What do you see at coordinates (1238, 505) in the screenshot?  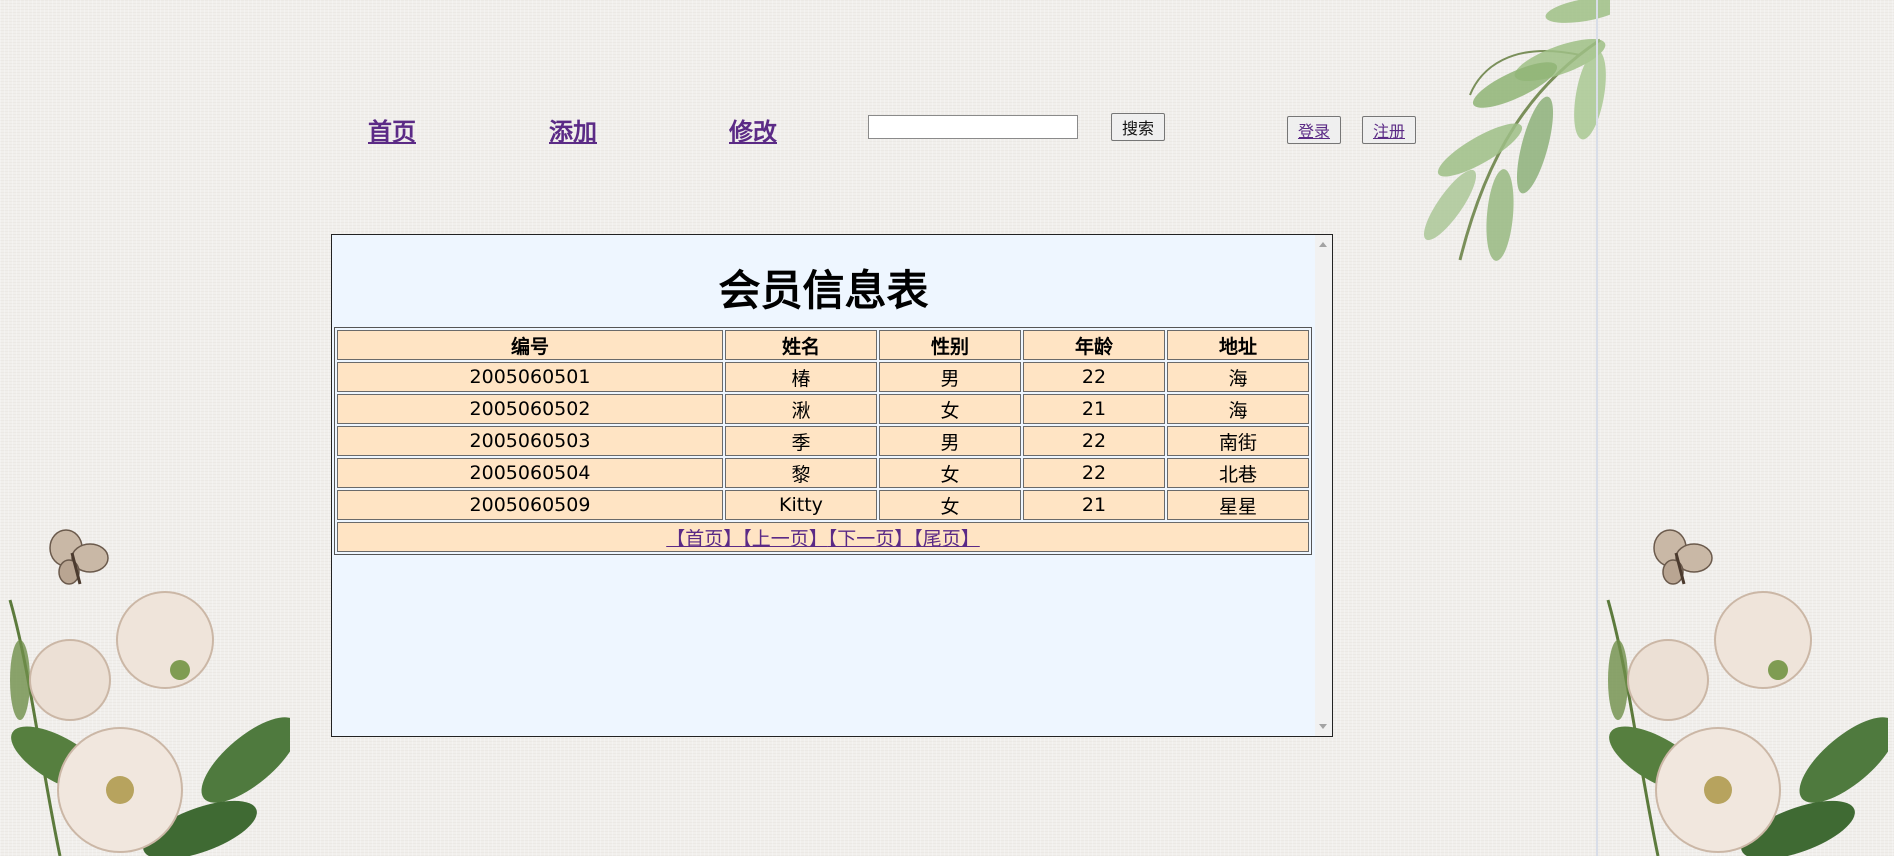 I see `cell-address: 星星` at bounding box center [1238, 505].